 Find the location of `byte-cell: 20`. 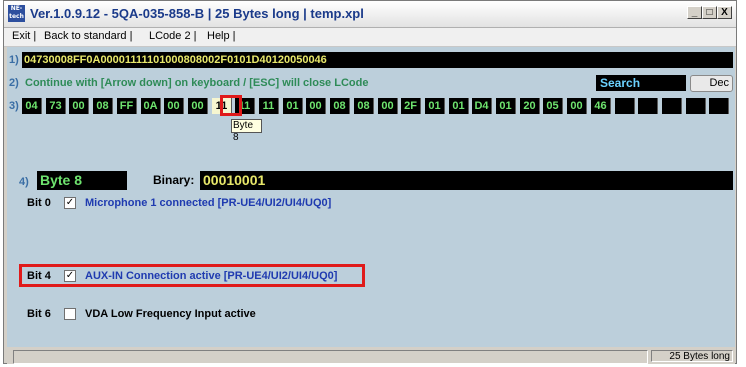

byte-cell: 20 is located at coordinates (530, 106).